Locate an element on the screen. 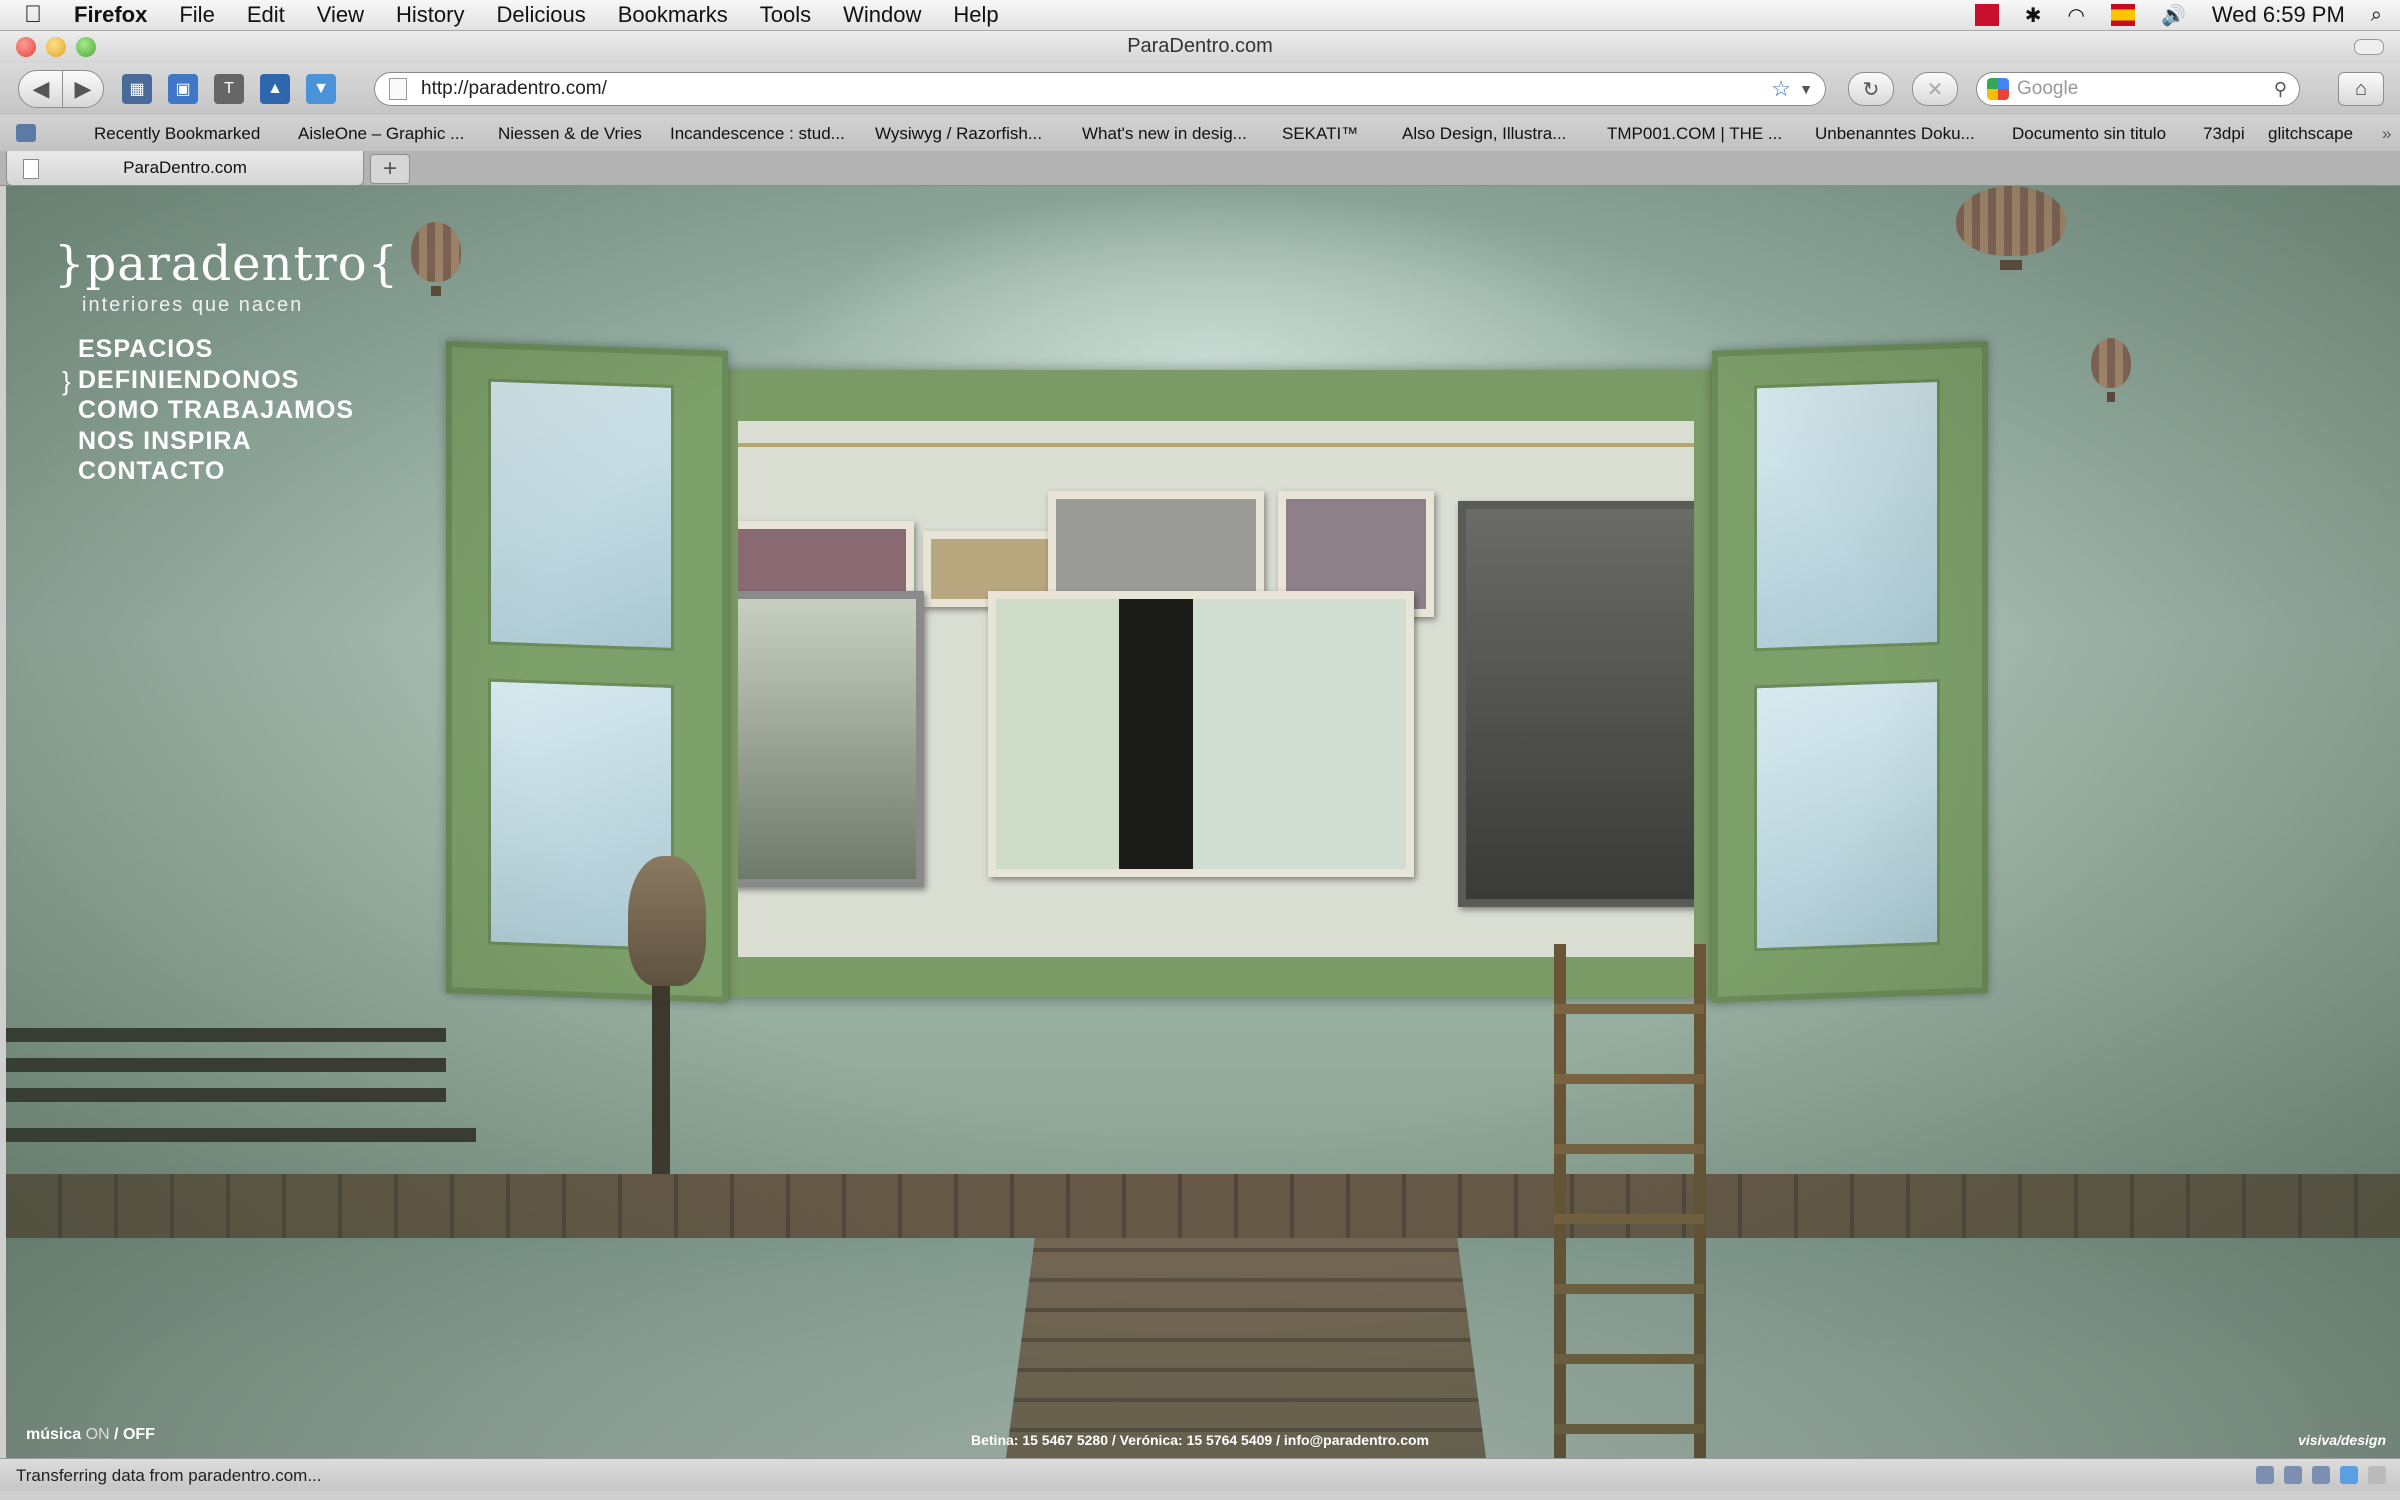 The image size is (2400, 1500). nav-active-marker: } is located at coordinates (66, 381).